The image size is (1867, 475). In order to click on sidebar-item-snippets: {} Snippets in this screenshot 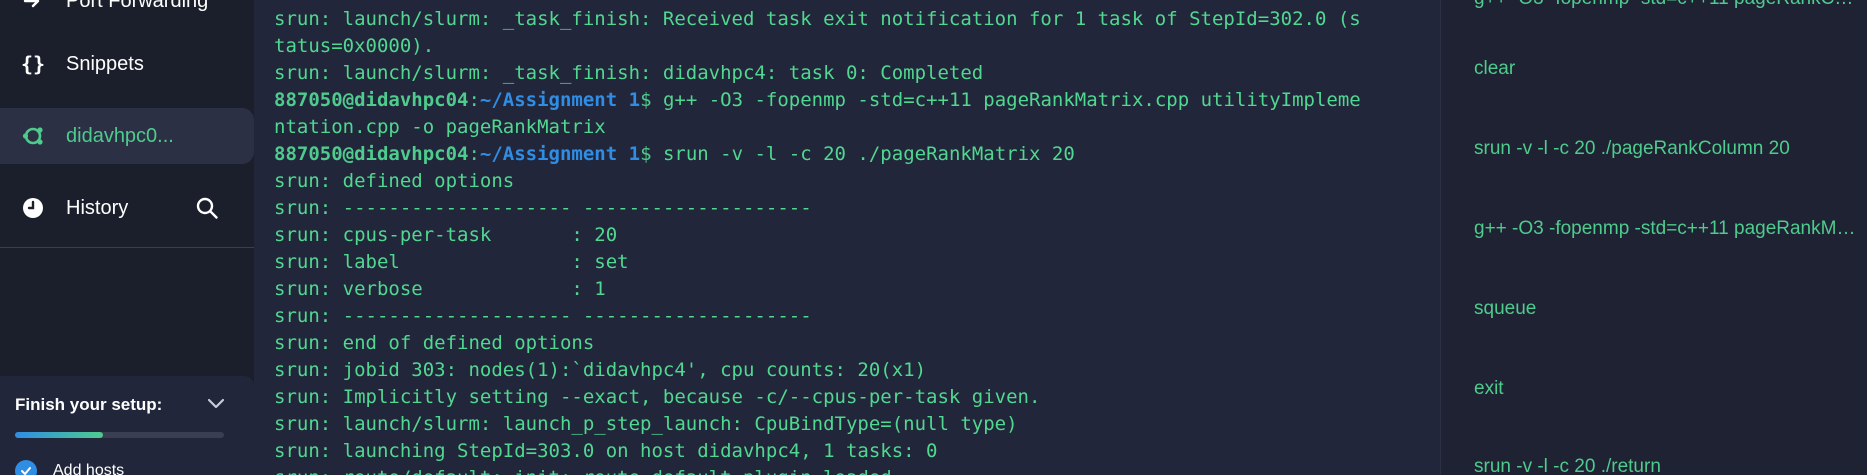, I will do `click(127, 64)`.